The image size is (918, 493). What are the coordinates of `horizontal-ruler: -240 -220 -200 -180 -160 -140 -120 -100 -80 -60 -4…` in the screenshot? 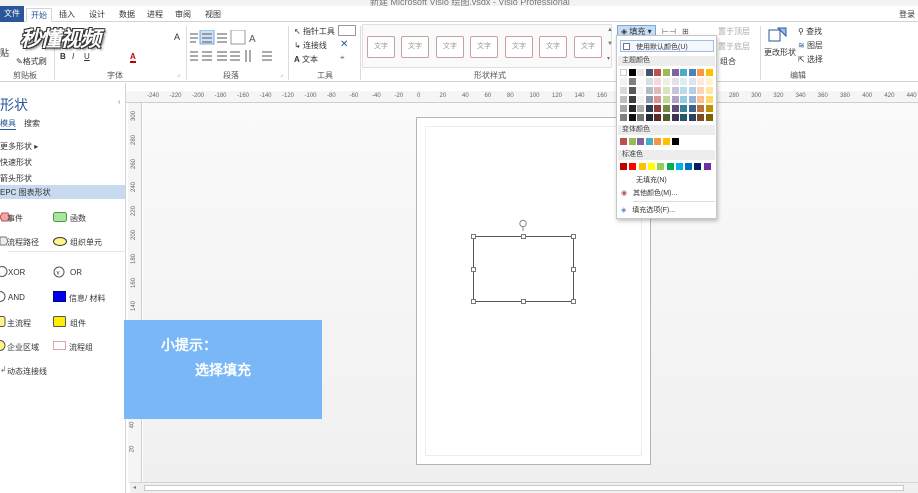 It's located at (530, 97).